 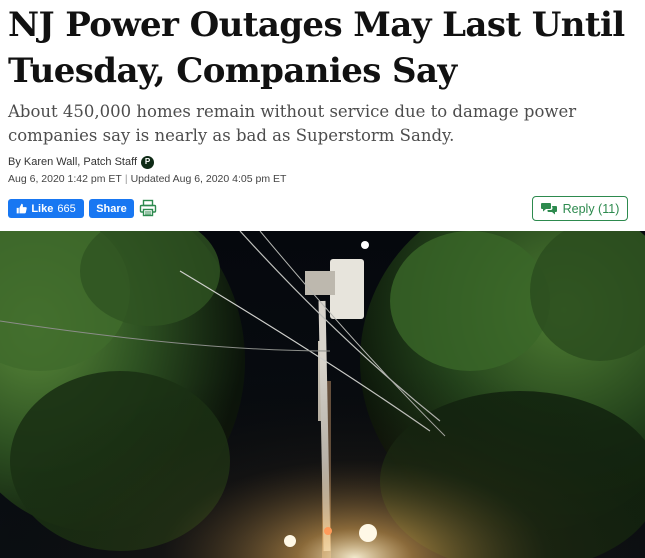 What do you see at coordinates (22, 208) in the screenshot?
I see `thumbs-up-icon` at bounding box center [22, 208].